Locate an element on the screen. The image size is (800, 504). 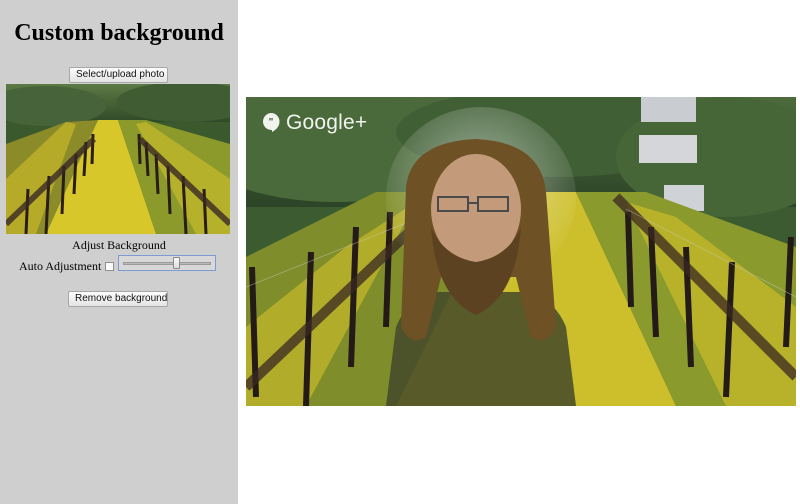
slider-track is located at coordinates (167, 263).